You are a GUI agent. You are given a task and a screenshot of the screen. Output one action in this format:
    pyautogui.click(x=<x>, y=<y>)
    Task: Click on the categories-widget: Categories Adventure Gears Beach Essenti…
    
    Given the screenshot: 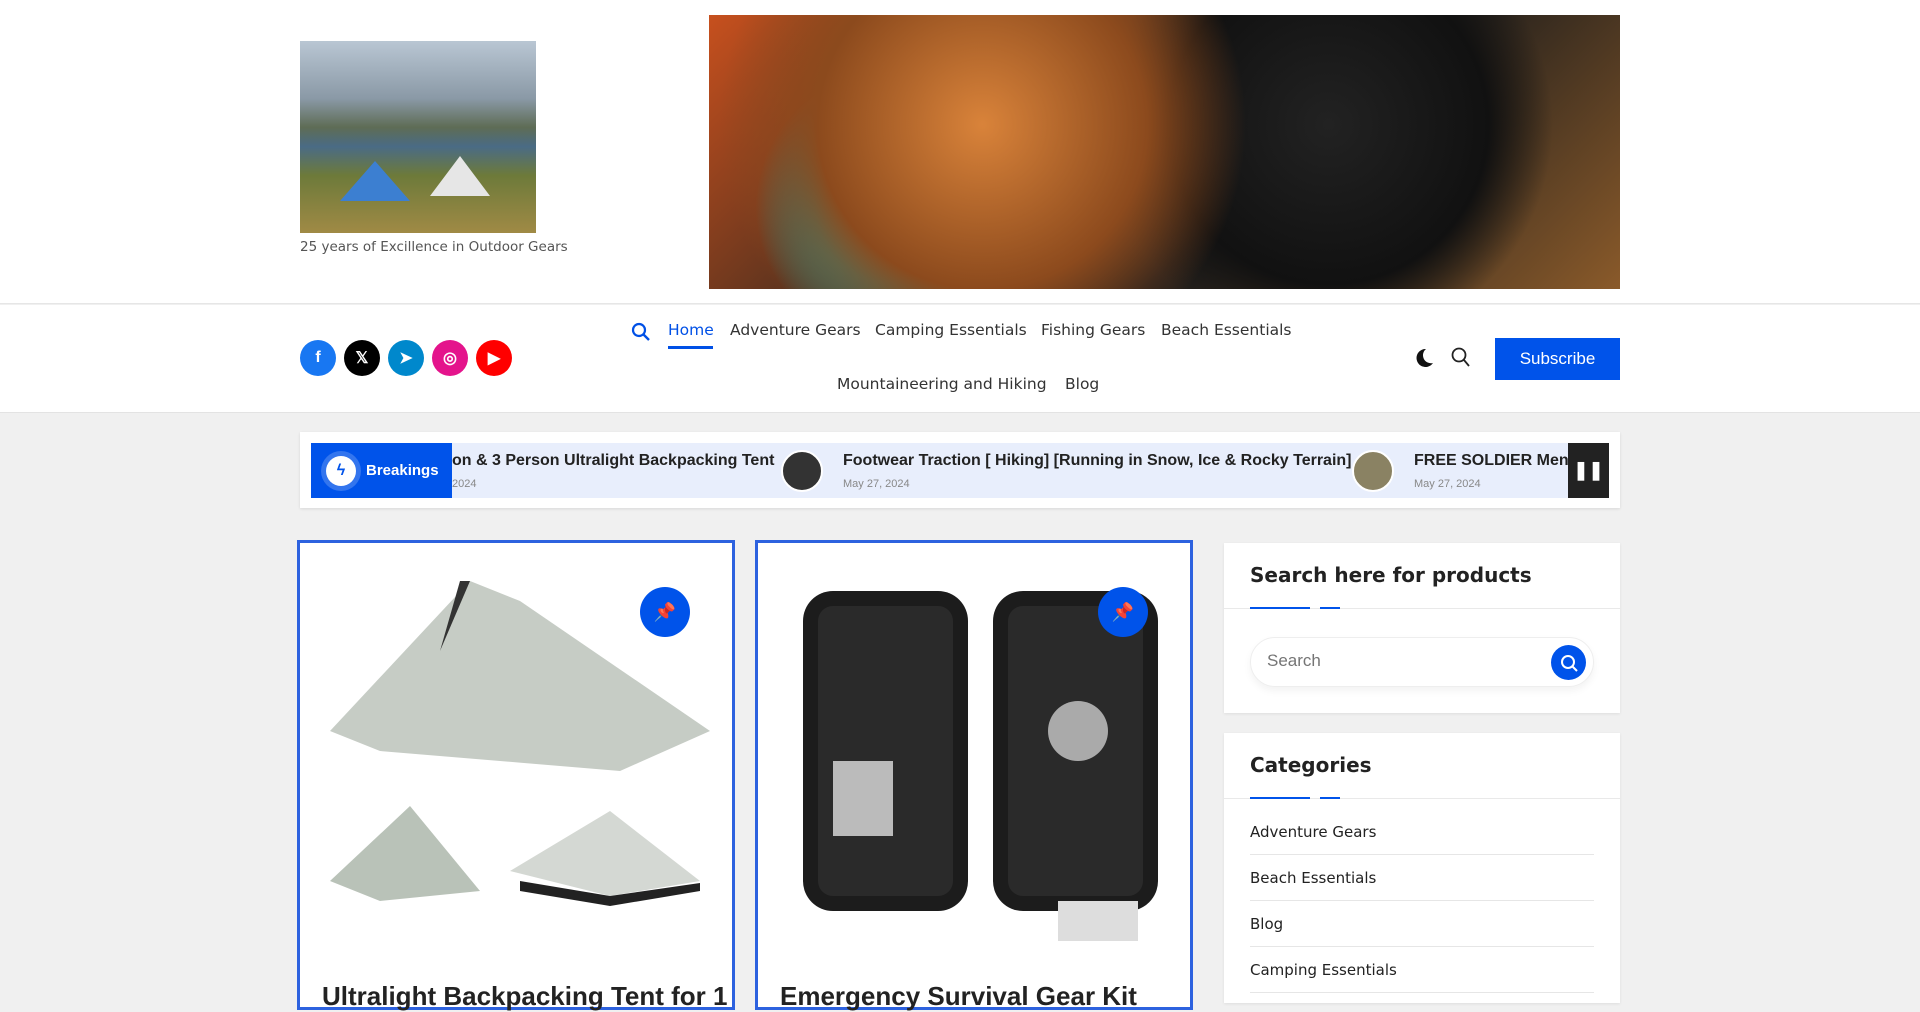 What is the action you would take?
    pyautogui.click(x=1422, y=868)
    